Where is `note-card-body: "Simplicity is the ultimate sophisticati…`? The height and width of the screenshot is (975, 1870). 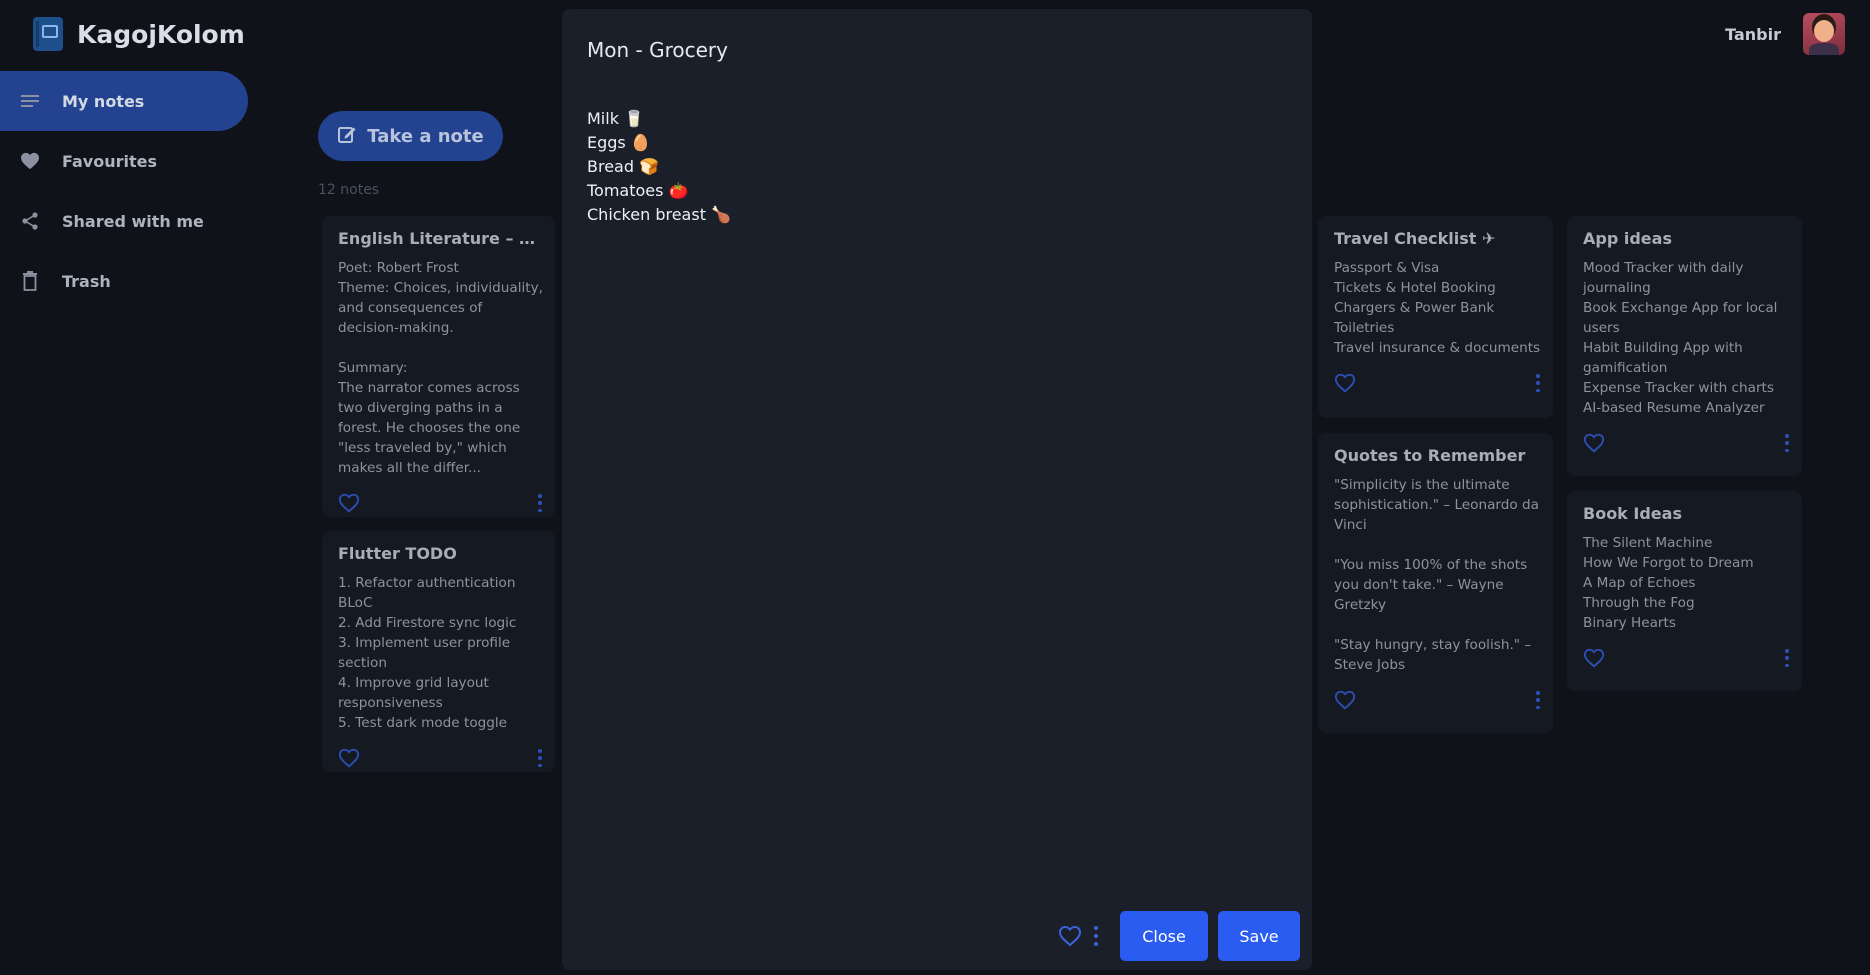
note-card-body: "Simplicity is the ultimate sophisticati… is located at coordinates (1437, 575).